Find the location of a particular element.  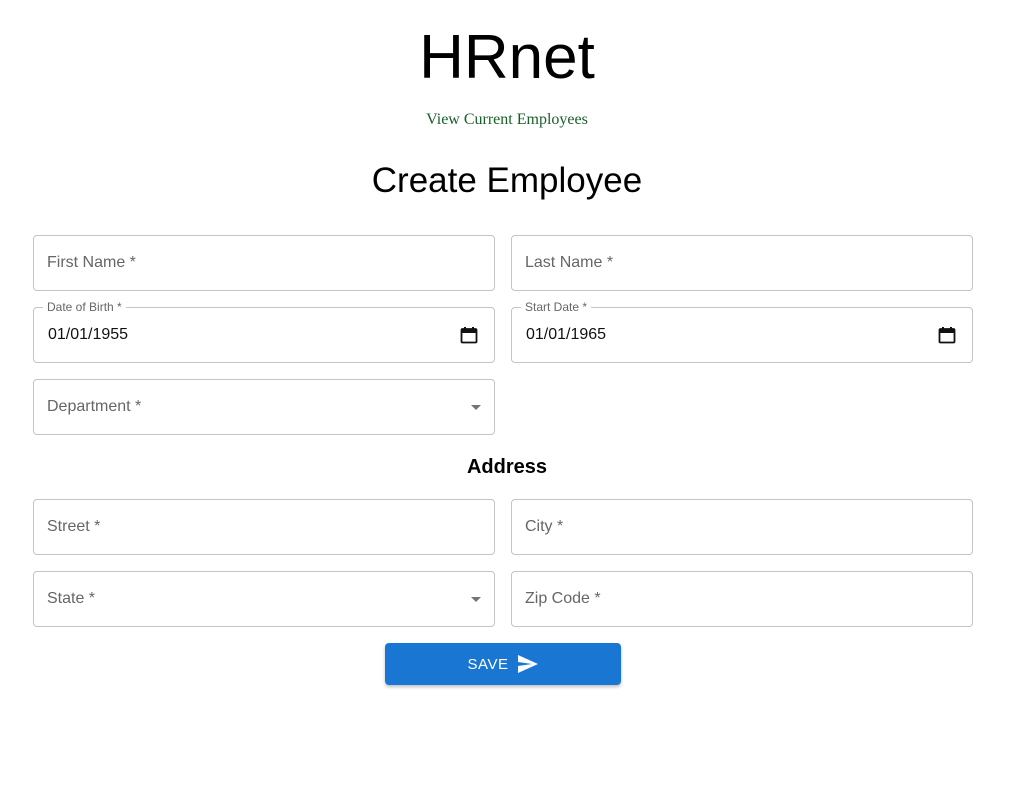

save-button: SAVE is located at coordinates (503, 664).